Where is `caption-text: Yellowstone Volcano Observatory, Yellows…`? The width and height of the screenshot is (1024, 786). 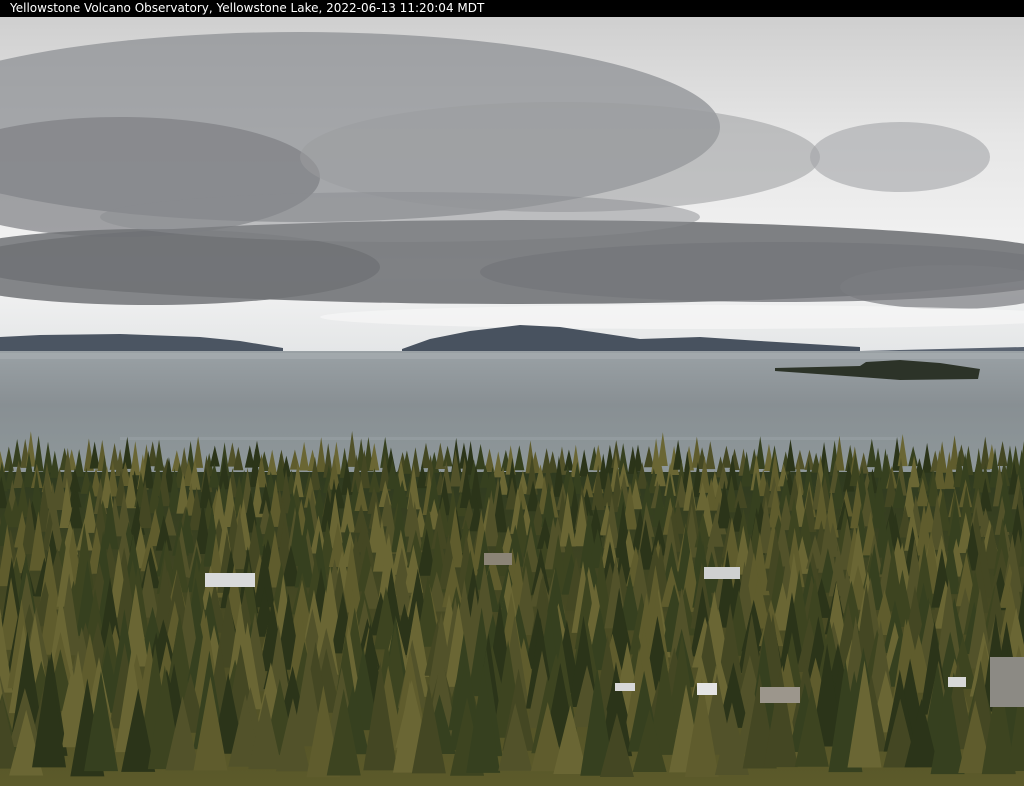 caption-text: Yellowstone Volcano Observatory, Yellows… is located at coordinates (247, 8).